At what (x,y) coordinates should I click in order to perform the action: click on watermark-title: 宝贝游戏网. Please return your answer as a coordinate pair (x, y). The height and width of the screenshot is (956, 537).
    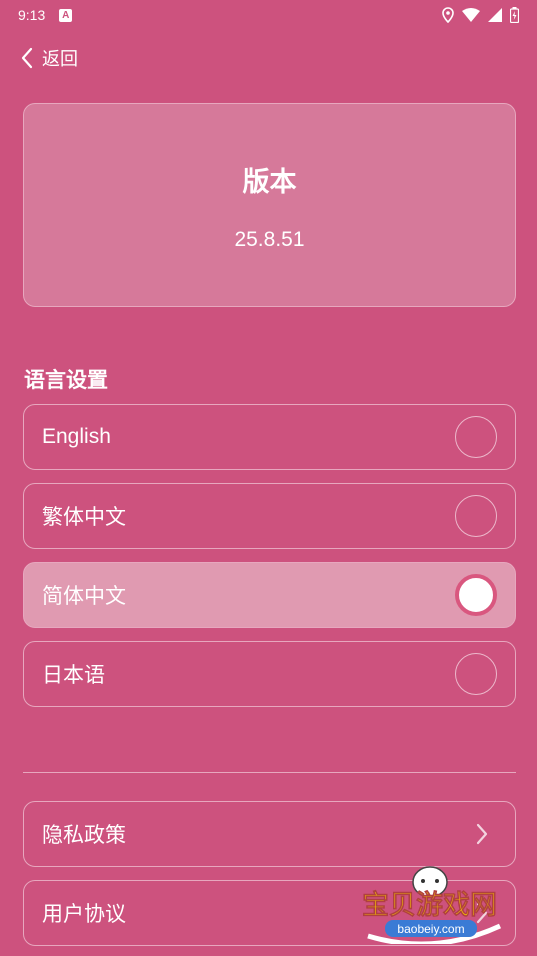
    Looking at the image, I should click on (429, 905).